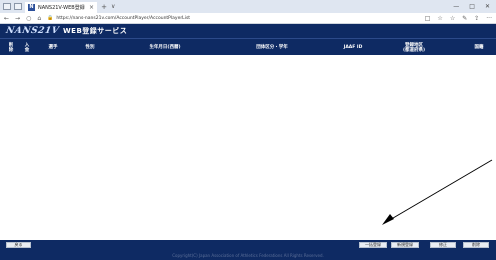 The width and height of the screenshot is (496, 260). Describe the element at coordinates (439, 18) in the screenshot. I see `favorite-star-icon: ☆` at that location.